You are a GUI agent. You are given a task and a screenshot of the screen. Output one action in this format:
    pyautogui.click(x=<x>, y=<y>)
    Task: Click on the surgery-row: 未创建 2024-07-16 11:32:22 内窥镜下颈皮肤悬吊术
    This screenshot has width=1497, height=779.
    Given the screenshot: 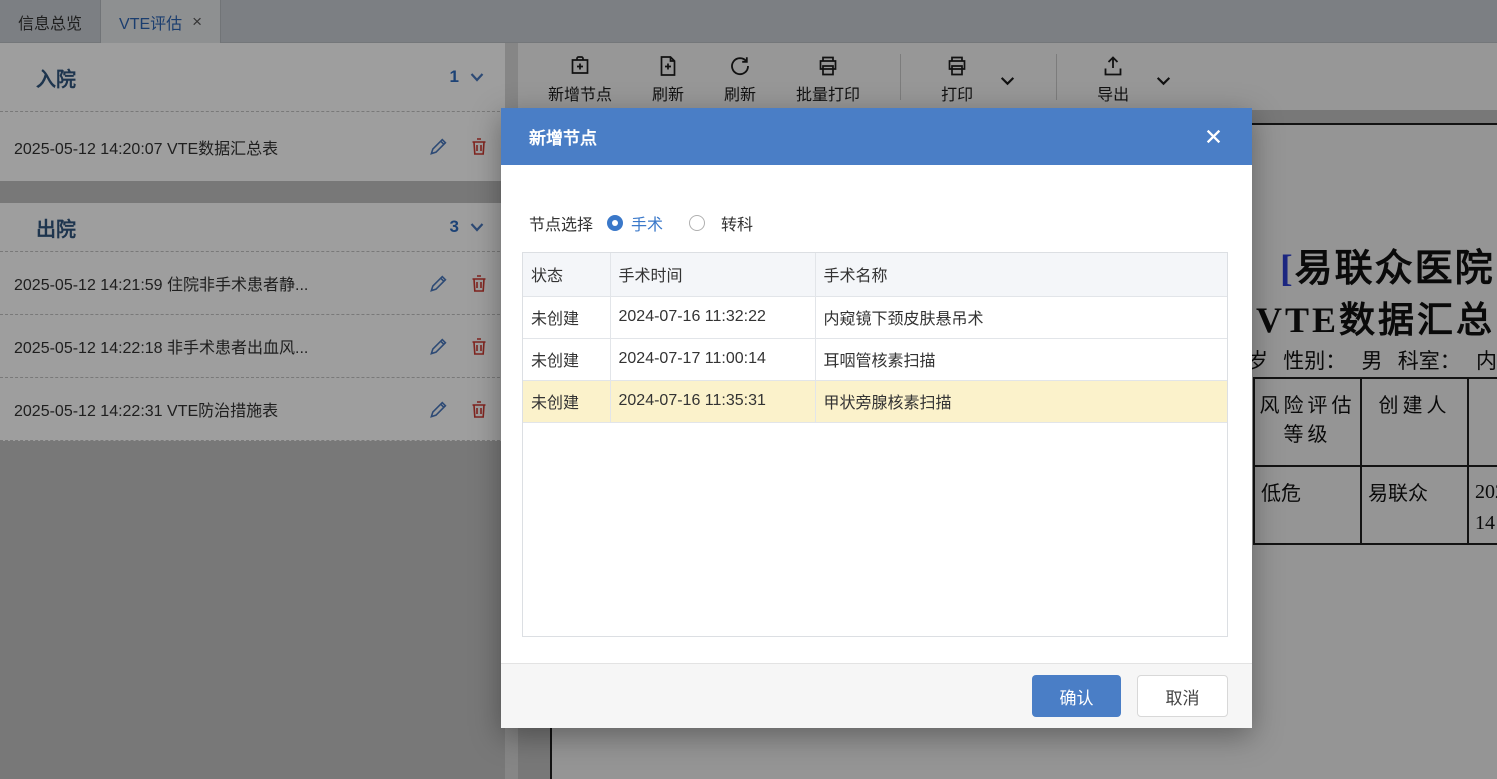 What is the action you would take?
    pyautogui.click(x=875, y=317)
    